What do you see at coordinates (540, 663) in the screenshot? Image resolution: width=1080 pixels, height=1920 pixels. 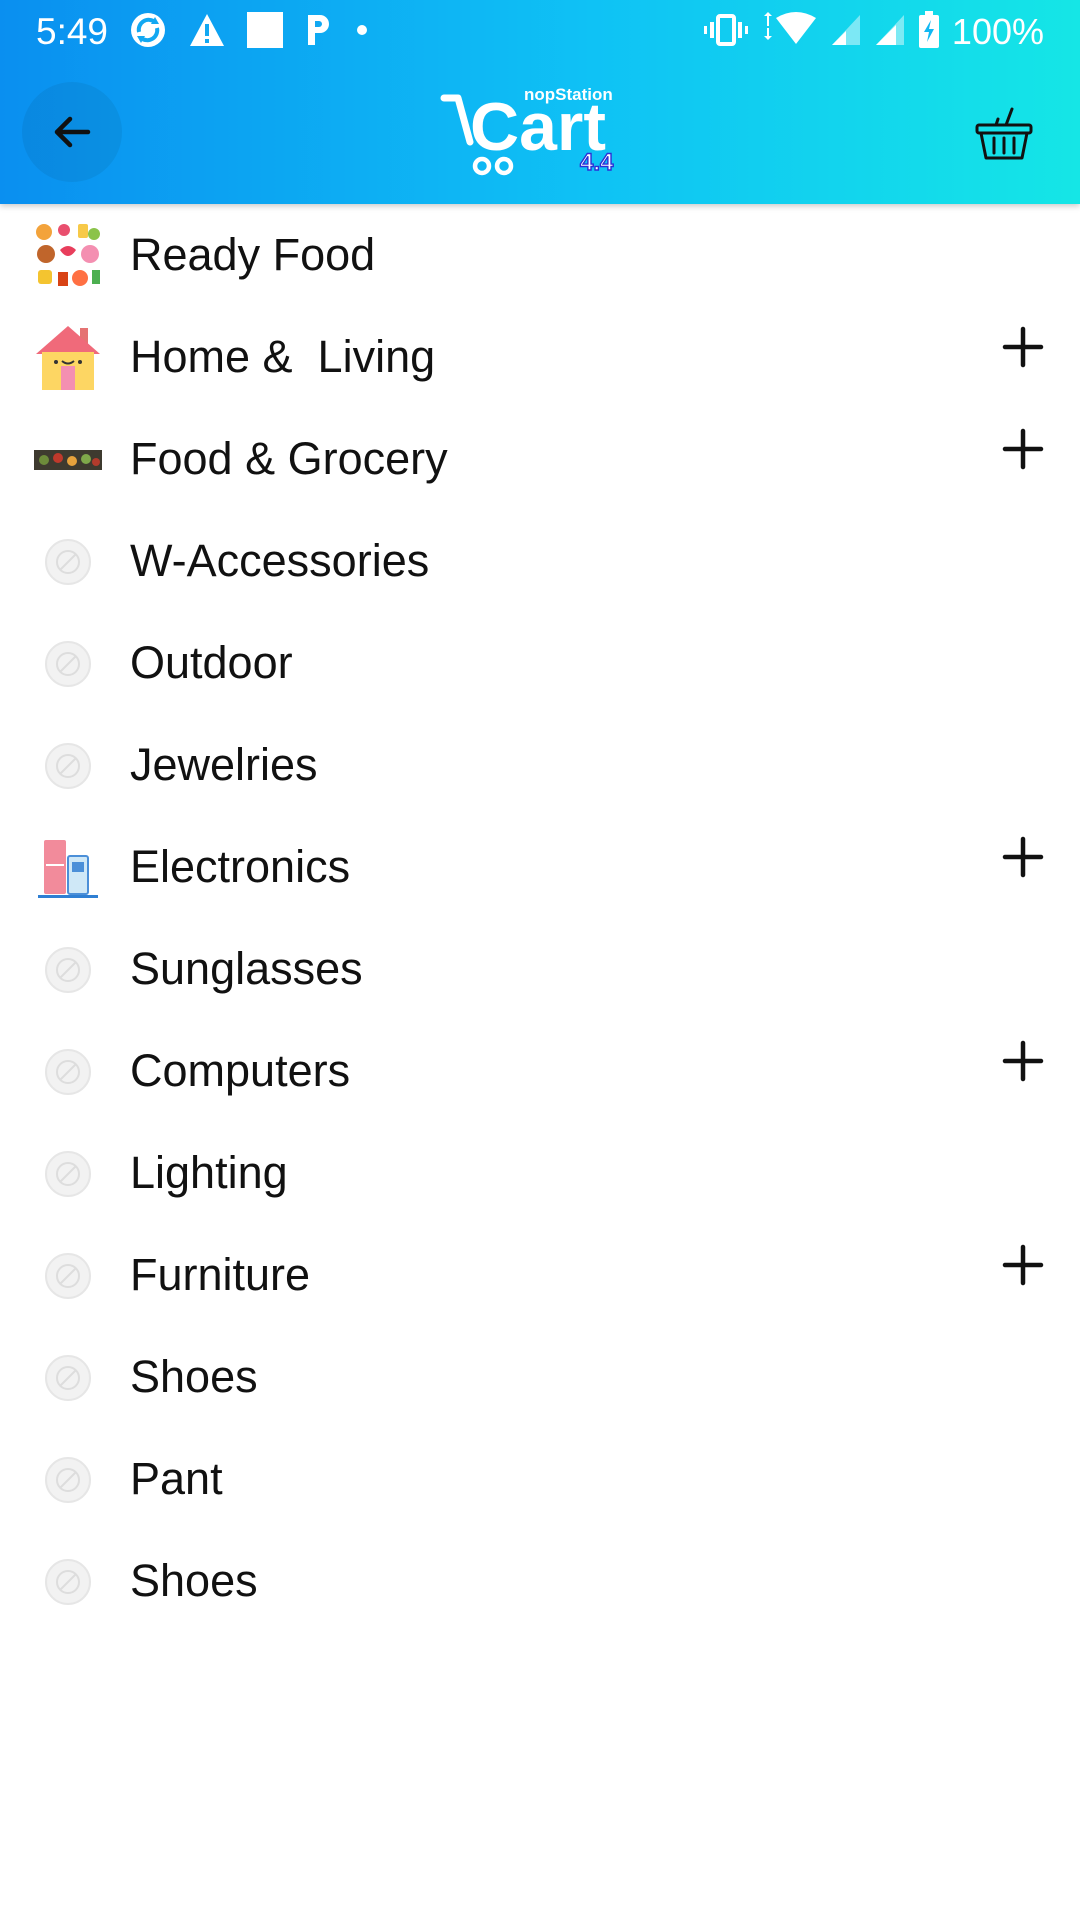 I see `category-item: Outdoor` at bounding box center [540, 663].